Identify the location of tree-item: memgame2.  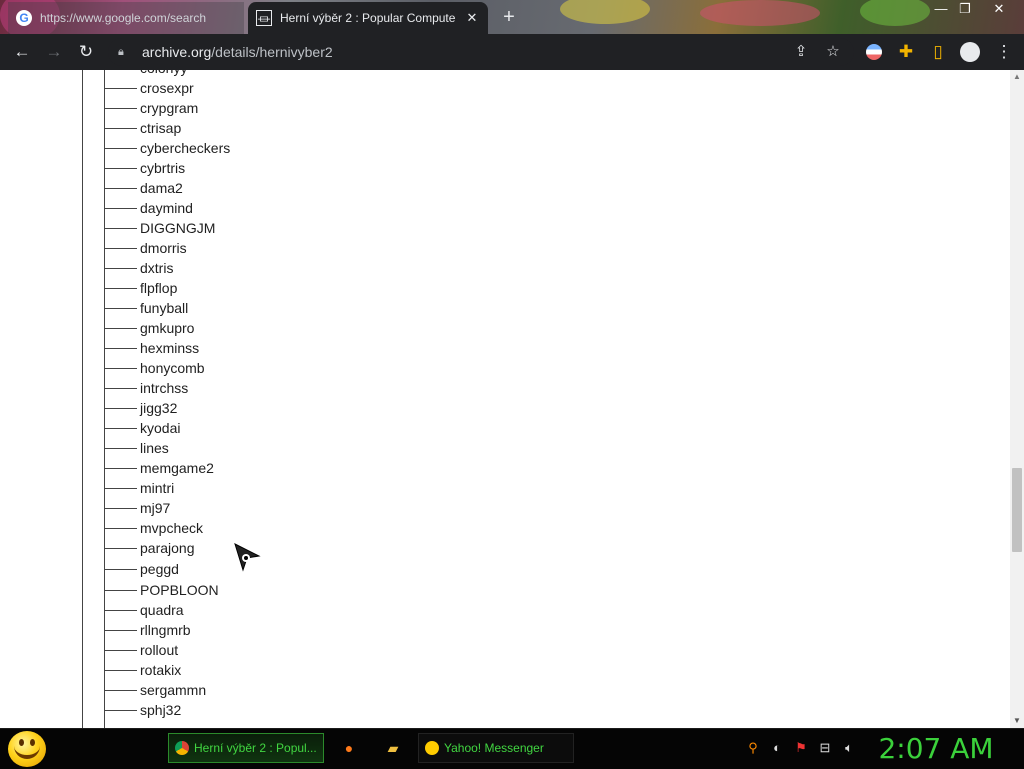
(300, 468).